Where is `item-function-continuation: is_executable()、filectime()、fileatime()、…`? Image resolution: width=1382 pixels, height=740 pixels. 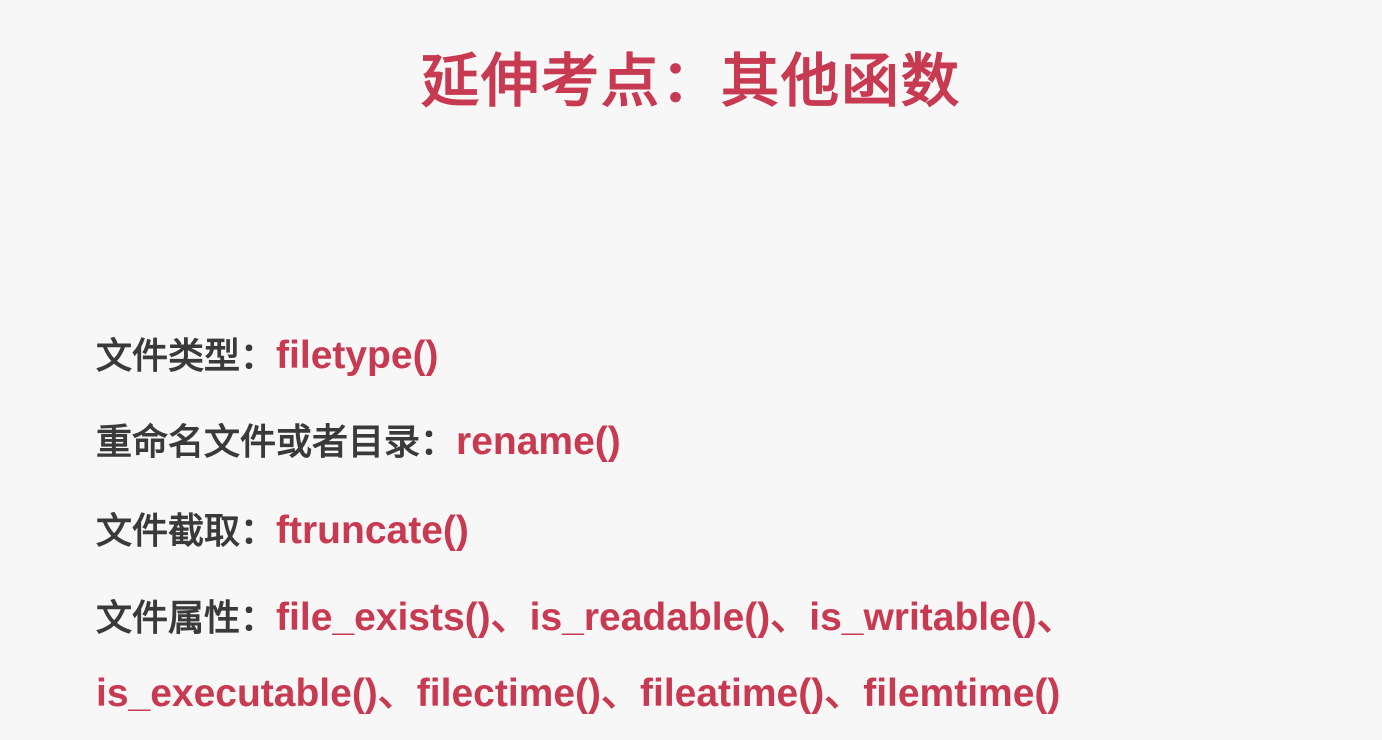
item-function-continuation: is_executable()、filectime()、fileatime()、… is located at coordinates (578, 693).